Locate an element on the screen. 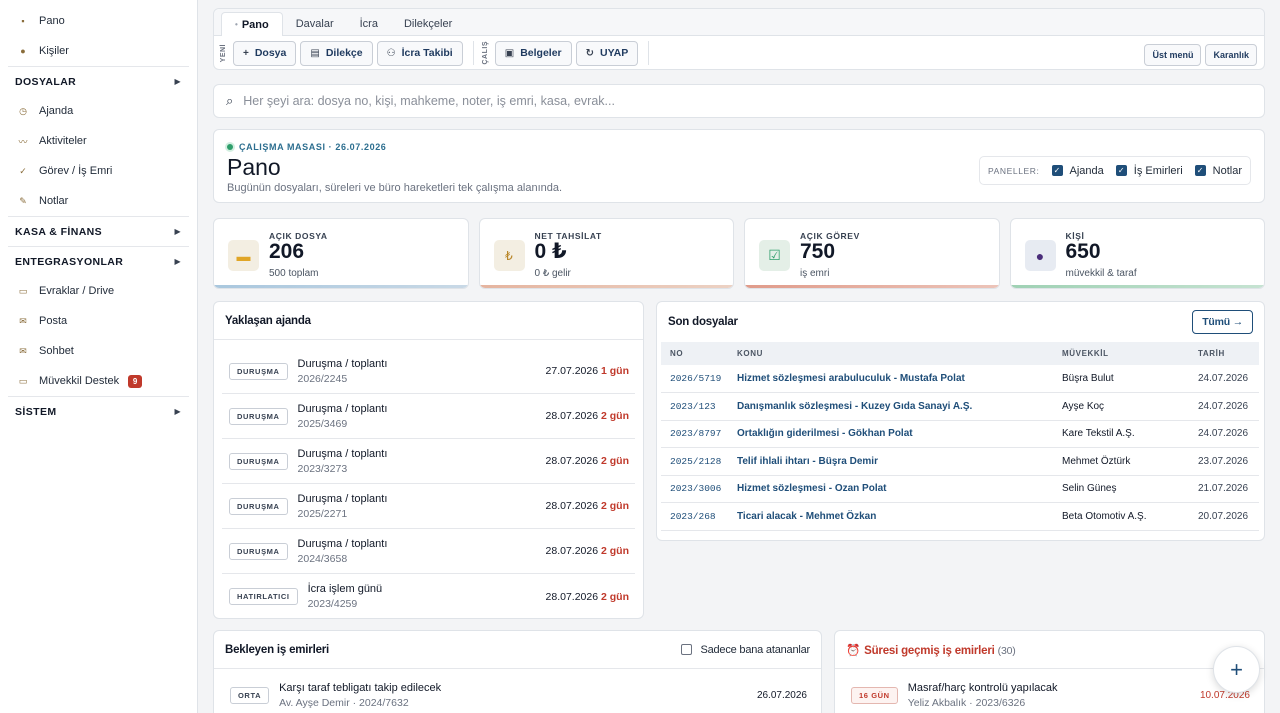  sidebar-item-aktiviteler: 〰 Aktiviteler is located at coordinates (98, 141).